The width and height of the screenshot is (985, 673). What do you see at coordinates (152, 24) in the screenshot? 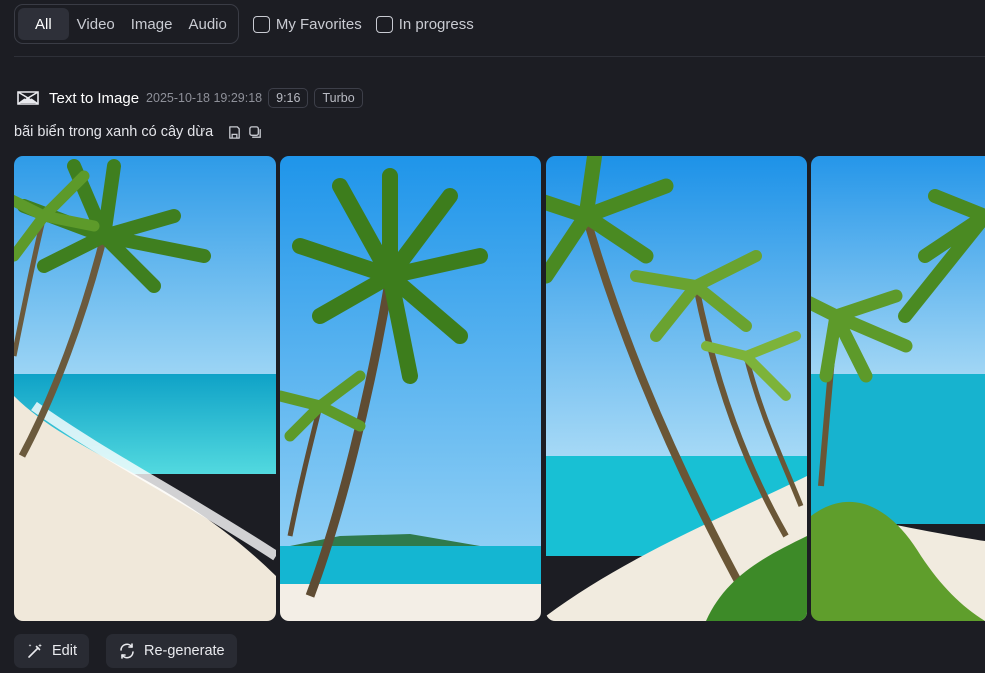
I see `tab-image: Image` at bounding box center [152, 24].